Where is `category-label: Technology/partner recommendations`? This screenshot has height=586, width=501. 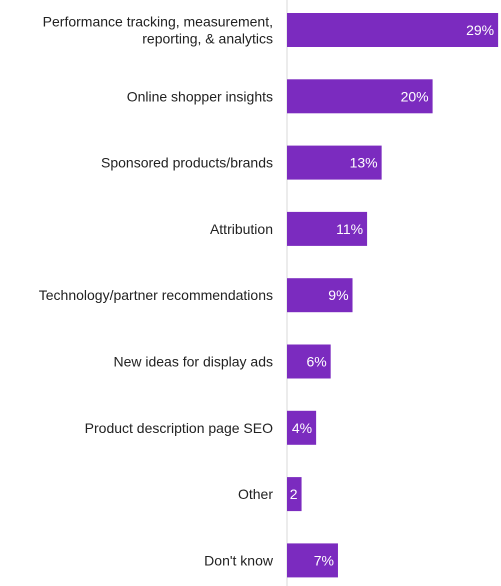
category-label: Technology/partner recommendations is located at coordinates (156, 295).